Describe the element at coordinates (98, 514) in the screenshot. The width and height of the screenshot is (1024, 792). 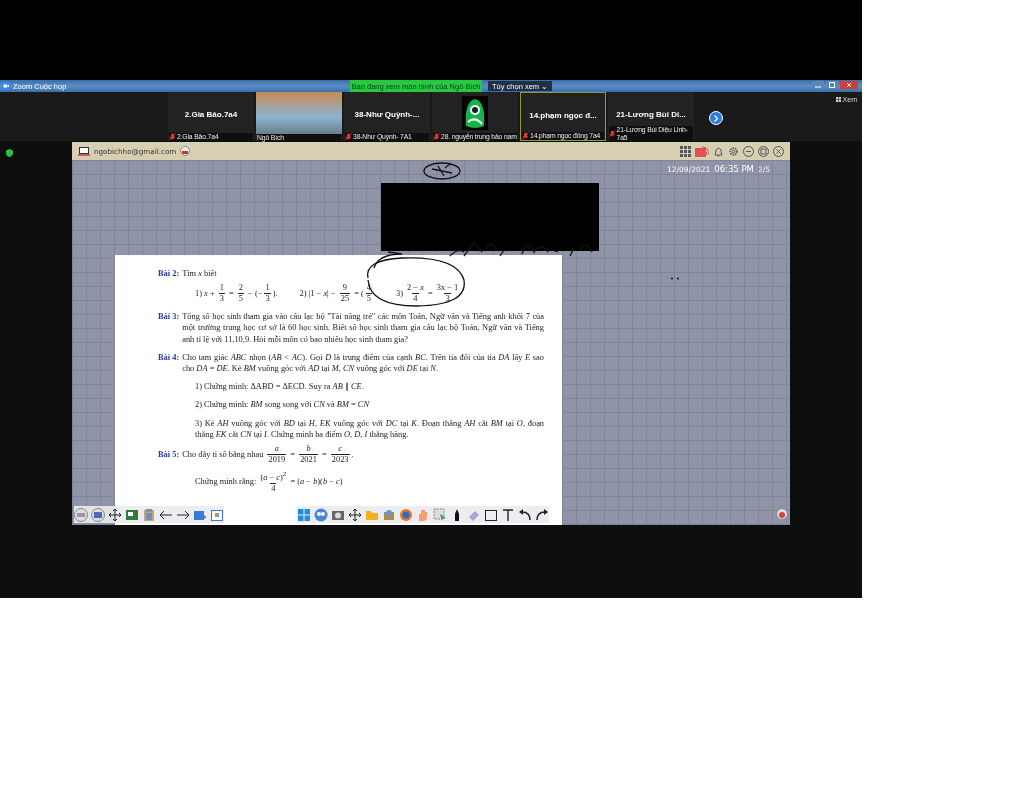
I see `screen-icon` at that location.